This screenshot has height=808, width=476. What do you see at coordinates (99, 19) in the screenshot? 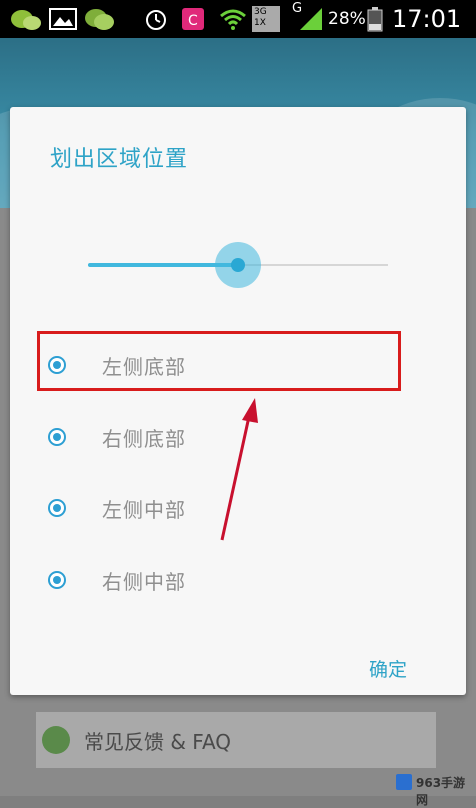
I see `message-icon` at bounding box center [99, 19].